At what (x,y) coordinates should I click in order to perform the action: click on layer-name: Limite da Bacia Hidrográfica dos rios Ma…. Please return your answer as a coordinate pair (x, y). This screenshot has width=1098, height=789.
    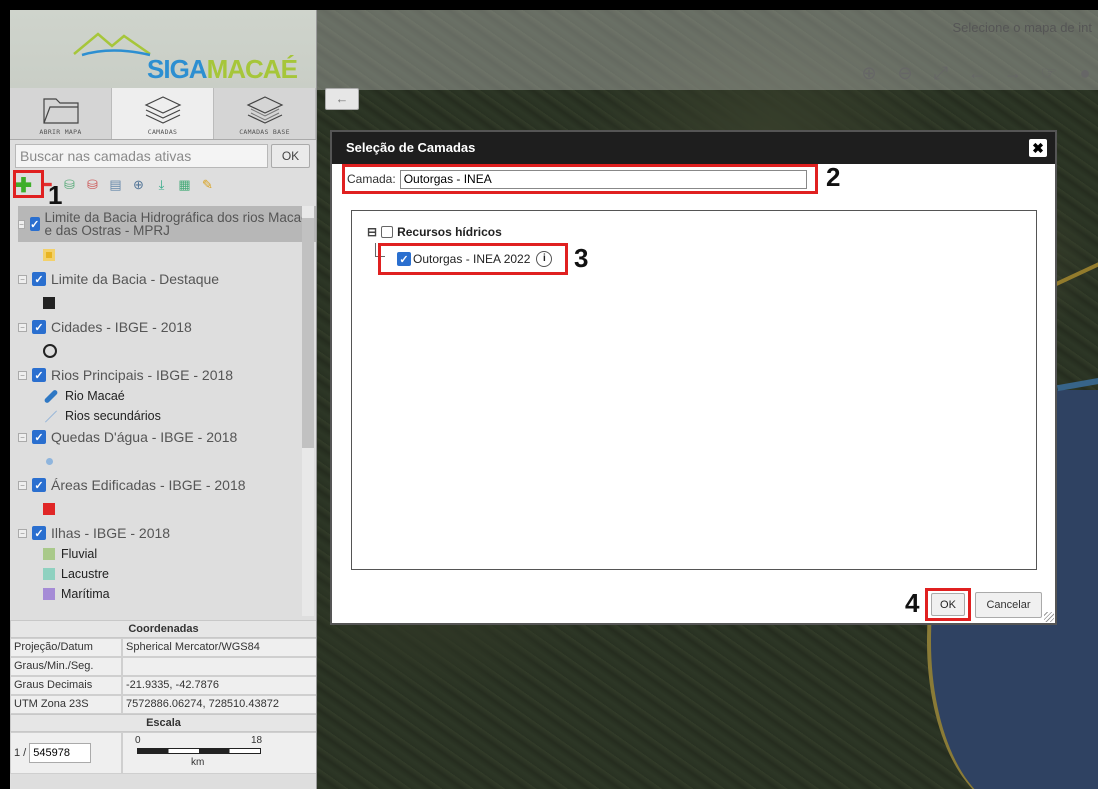
    Looking at the image, I should click on (176, 224).